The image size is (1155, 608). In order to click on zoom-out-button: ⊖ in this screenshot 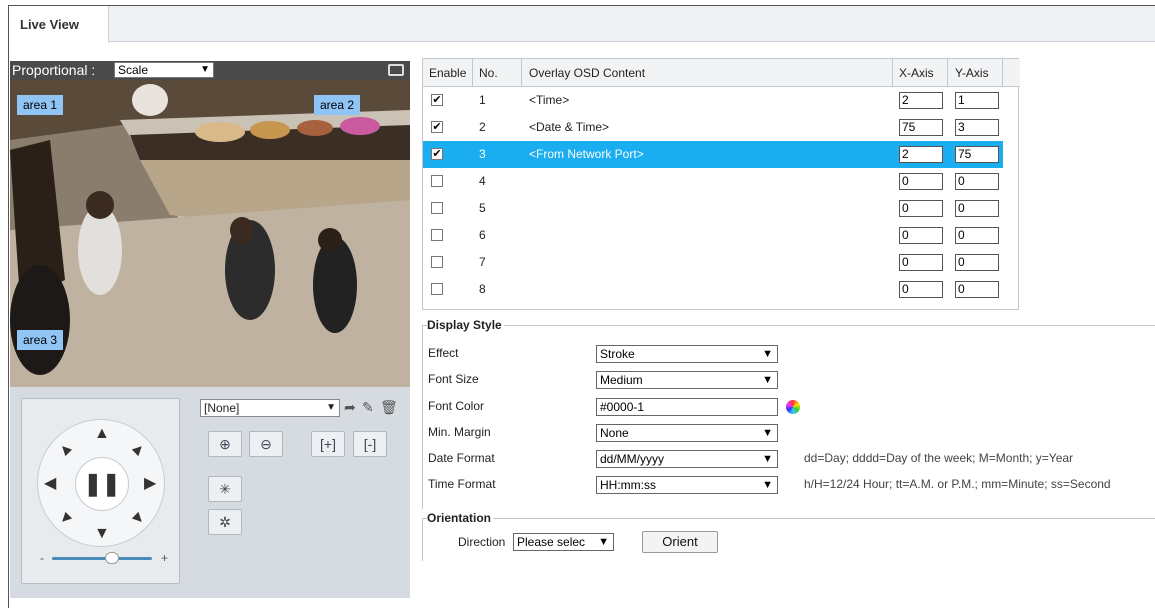, I will do `click(266, 444)`.